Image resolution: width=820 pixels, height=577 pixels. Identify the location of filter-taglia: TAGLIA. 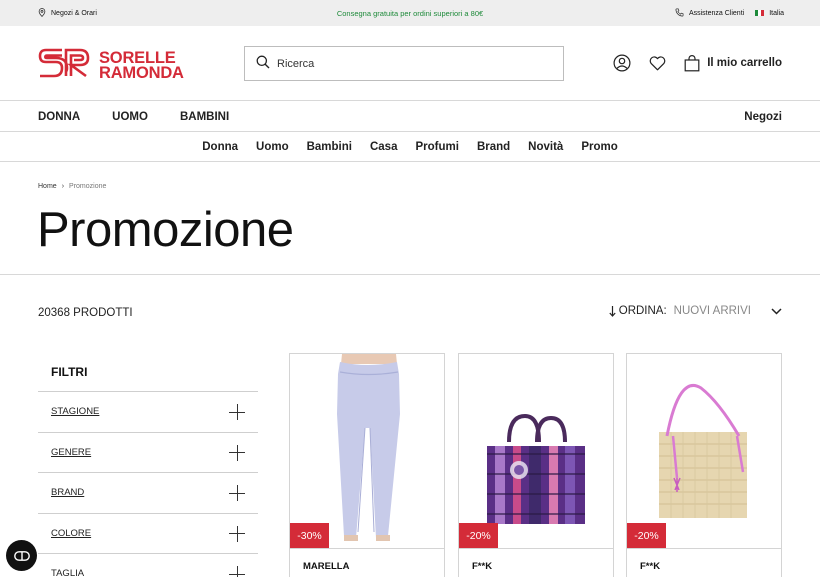
(148, 565).